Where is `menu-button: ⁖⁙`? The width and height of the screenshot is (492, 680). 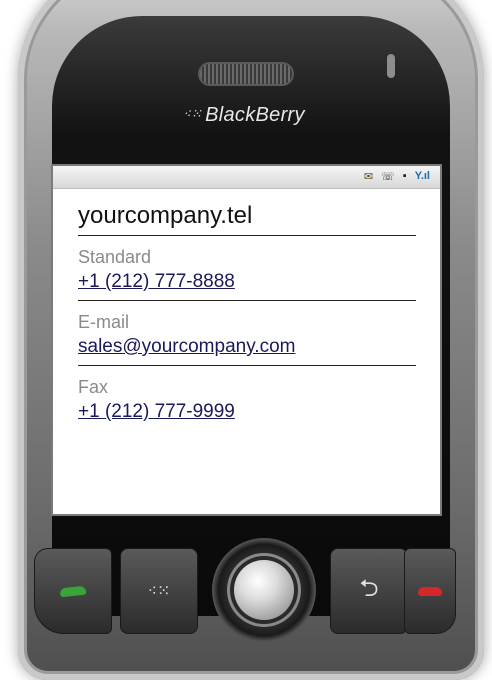 menu-button: ⁖⁙ is located at coordinates (159, 591).